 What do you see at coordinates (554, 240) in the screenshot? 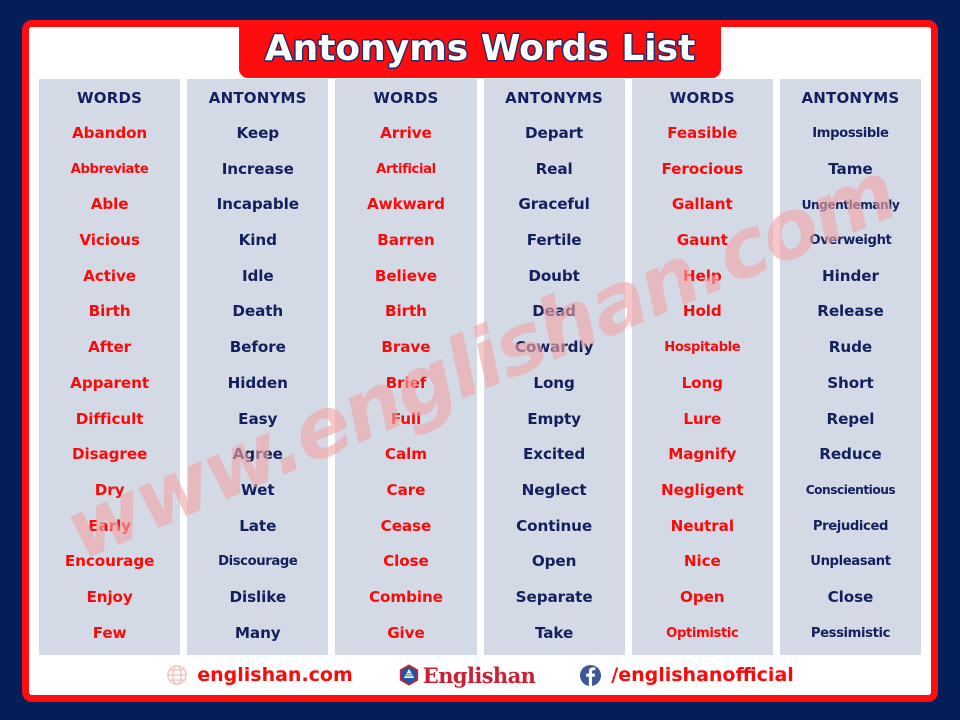
I see `table-cell: Fertile` at bounding box center [554, 240].